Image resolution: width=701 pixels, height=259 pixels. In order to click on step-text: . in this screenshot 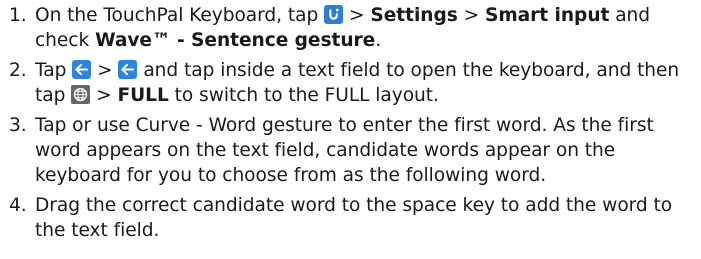, I will do `click(378, 40)`.